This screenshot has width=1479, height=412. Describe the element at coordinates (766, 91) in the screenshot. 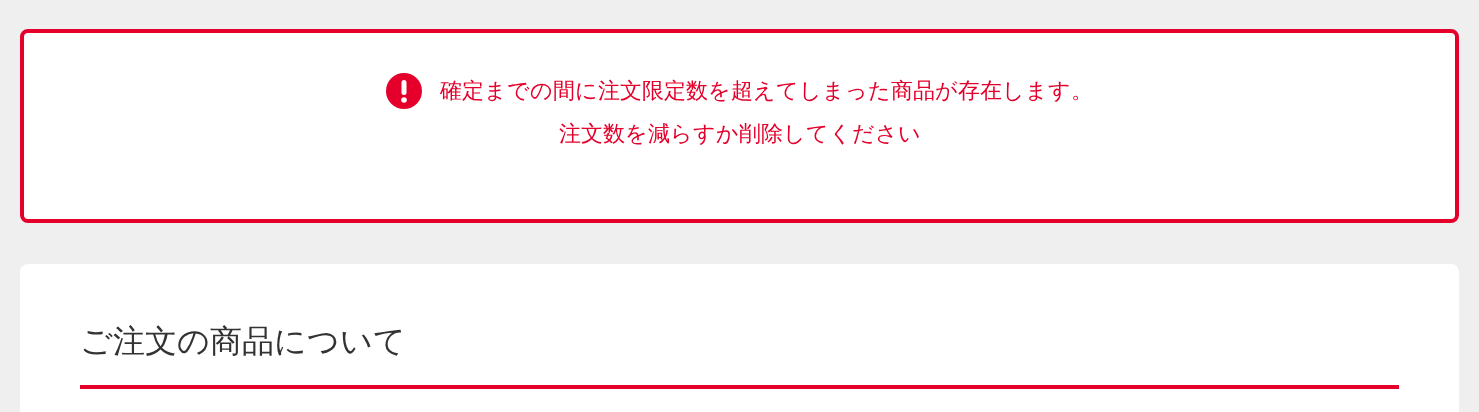

I see `alert-message: 確定までの間に注文限定数を超えてしまった商品が存在します。` at that location.